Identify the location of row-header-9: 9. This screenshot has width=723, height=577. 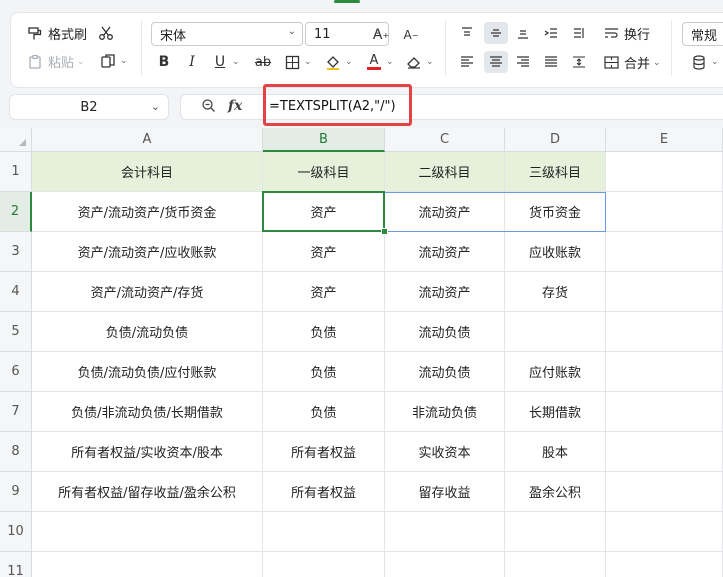
(16, 492).